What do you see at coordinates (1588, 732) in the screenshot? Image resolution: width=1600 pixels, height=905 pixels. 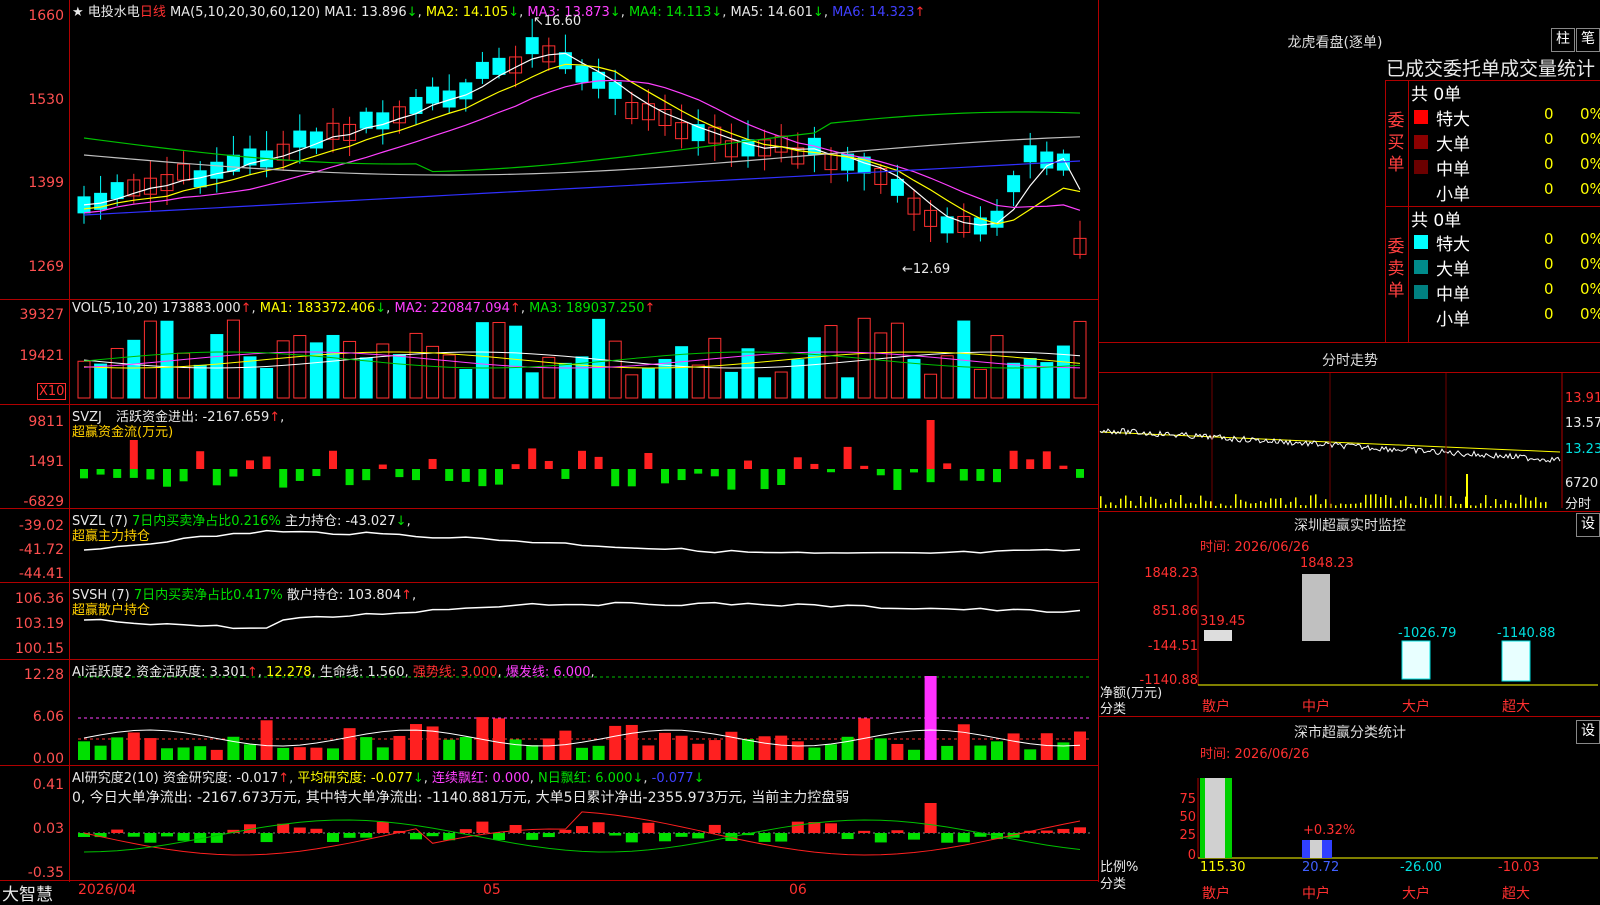 I see `sz-stats-settings-button: 设` at bounding box center [1588, 732].